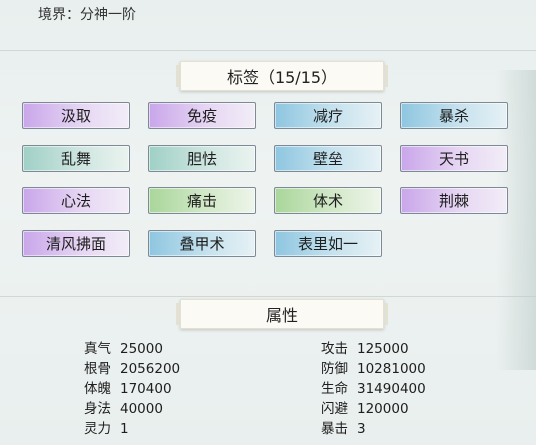 The width and height of the screenshot is (536, 445). I want to click on stat-left-row-3: 体魄 170400, so click(128, 387).